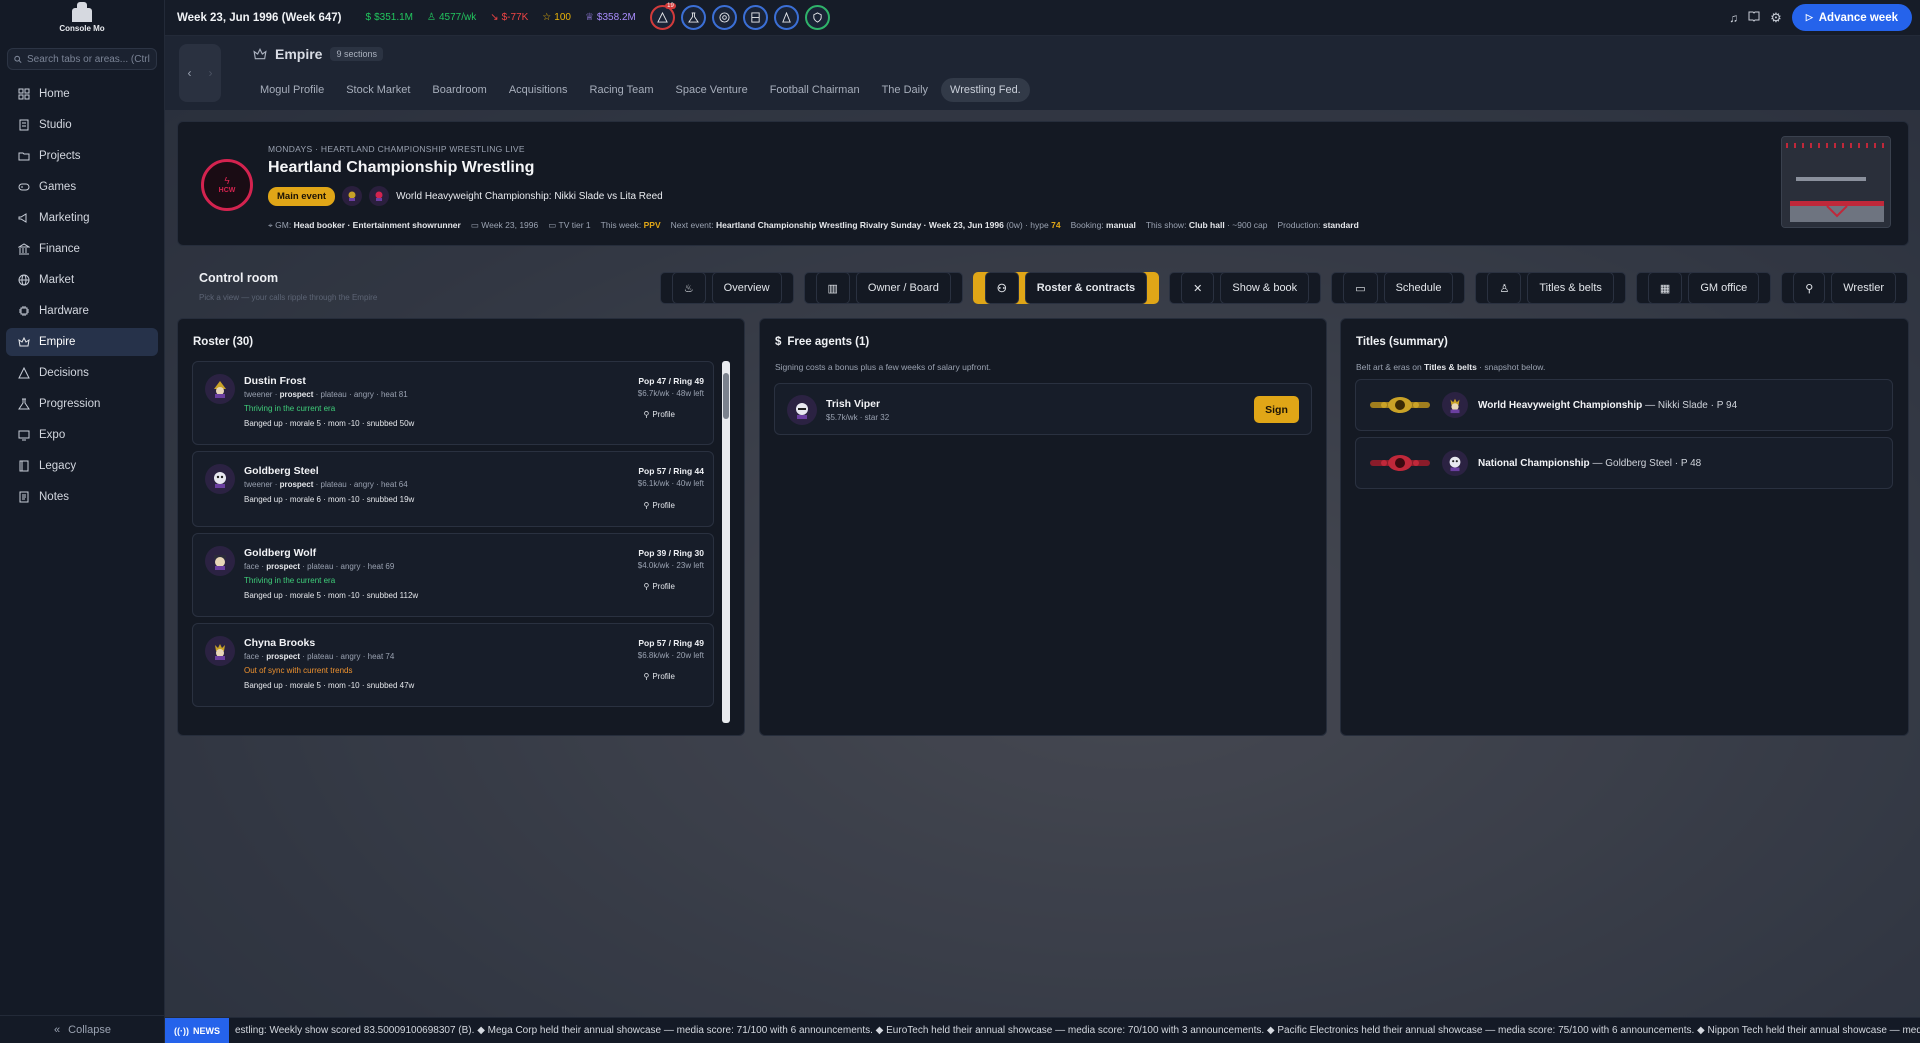  I want to click on tab-acquisitions: Acquisitions, so click(538, 90).